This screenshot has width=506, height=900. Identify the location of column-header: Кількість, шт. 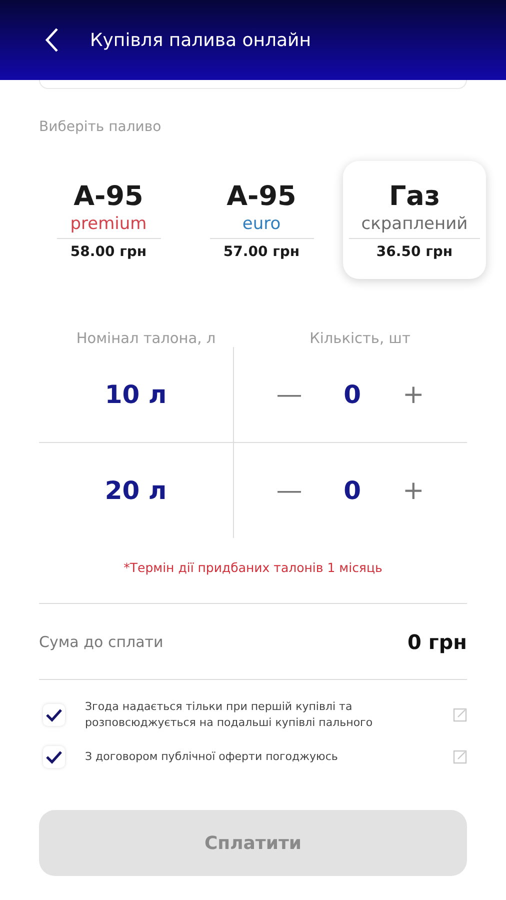
(360, 339).